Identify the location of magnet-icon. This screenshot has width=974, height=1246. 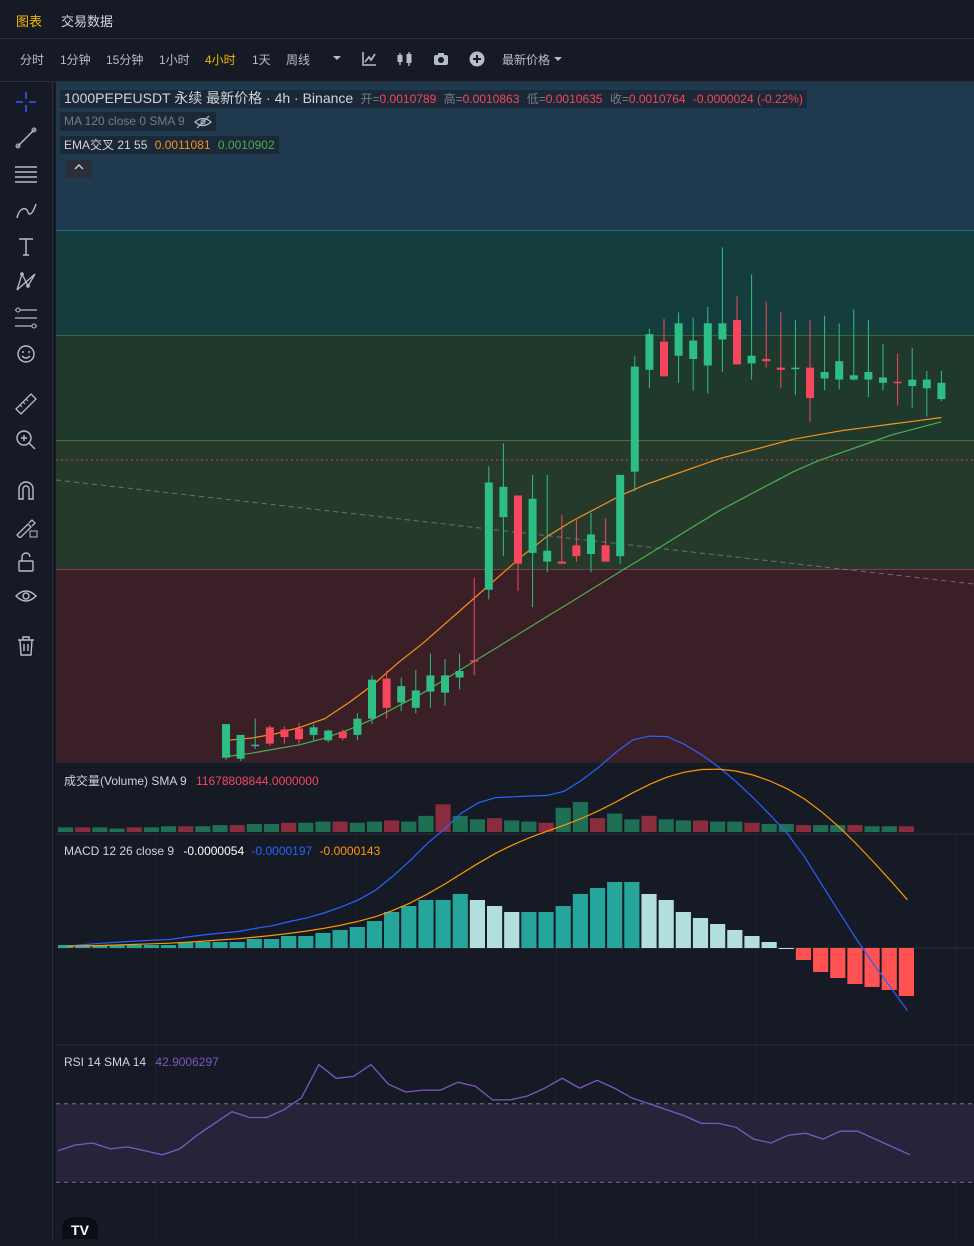
(26, 490).